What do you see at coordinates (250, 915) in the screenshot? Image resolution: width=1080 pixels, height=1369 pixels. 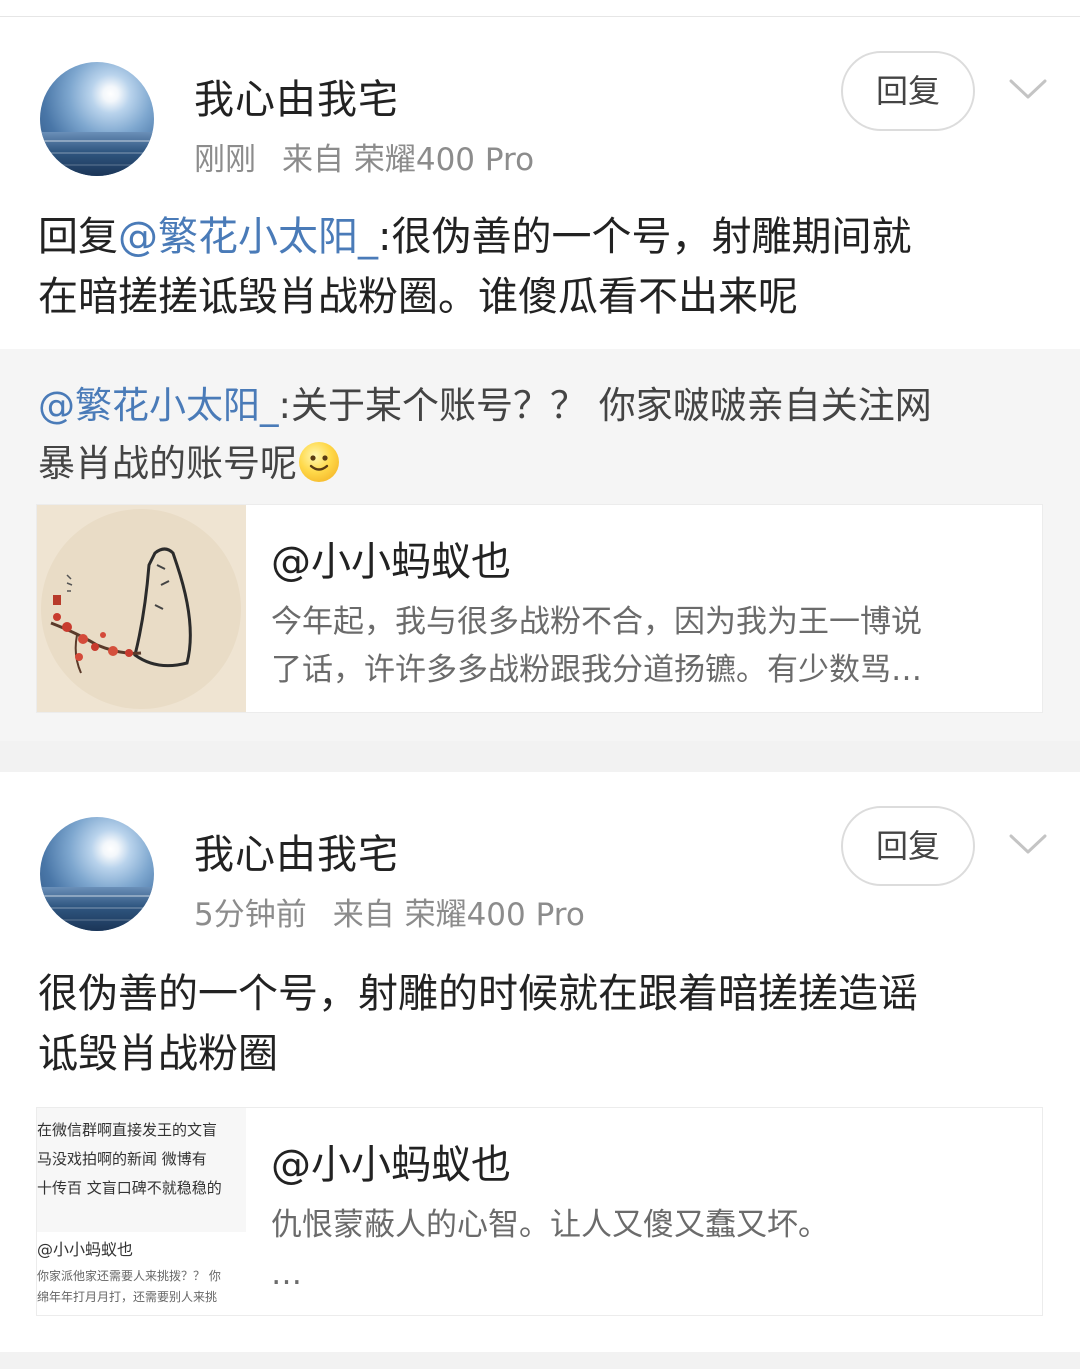 I see `post-time: 5分钟前` at bounding box center [250, 915].